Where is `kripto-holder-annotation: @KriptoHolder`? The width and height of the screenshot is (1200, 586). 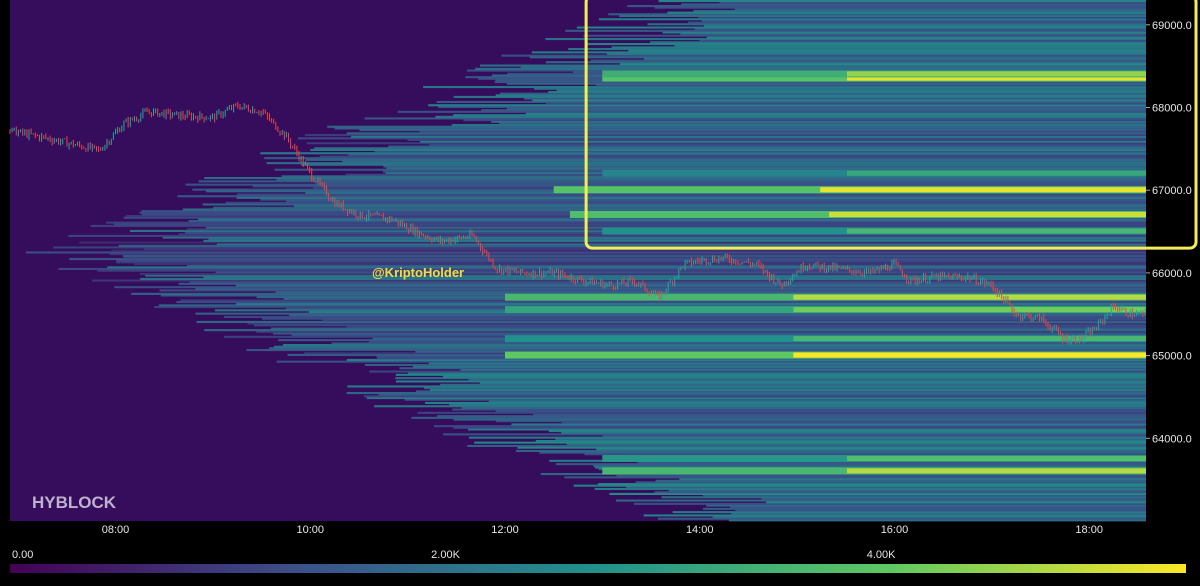
kripto-holder-annotation: @KriptoHolder is located at coordinates (418, 272).